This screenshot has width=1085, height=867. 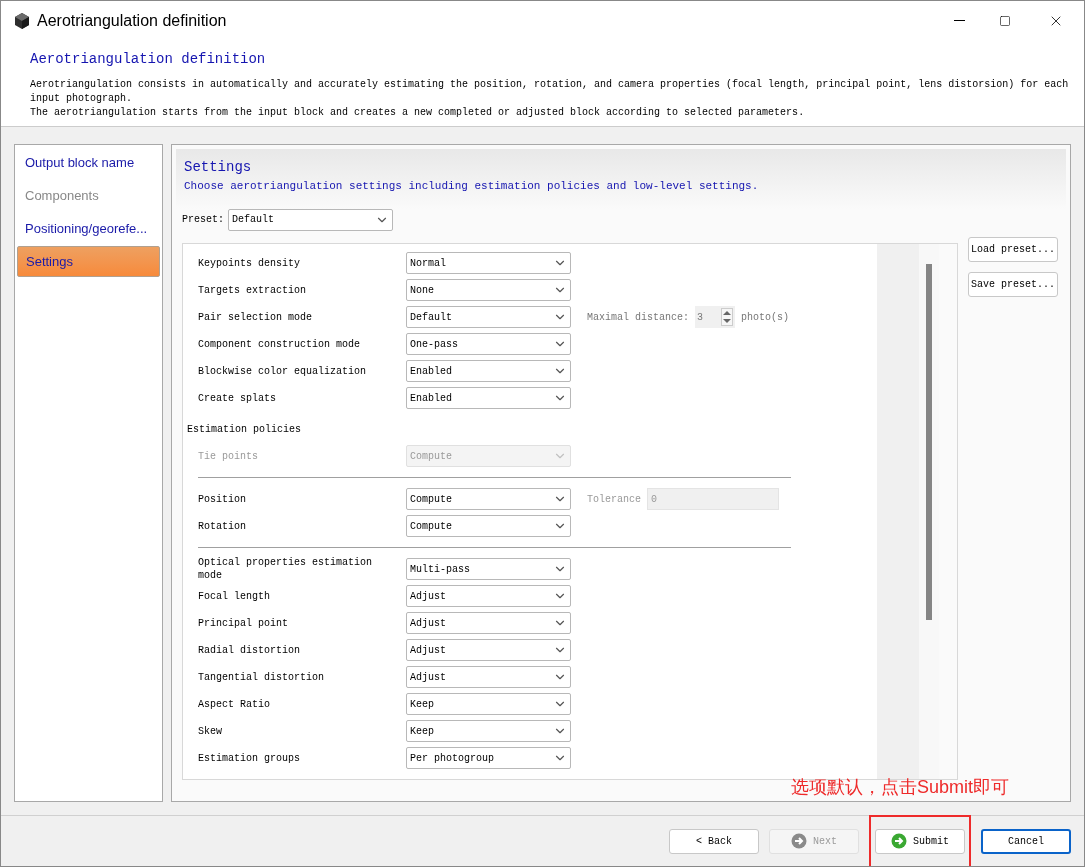 What do you see at coordinates (488, 344) in the screenshot?
I see `dropdown: One-pass` at bounding box center [488, 344].